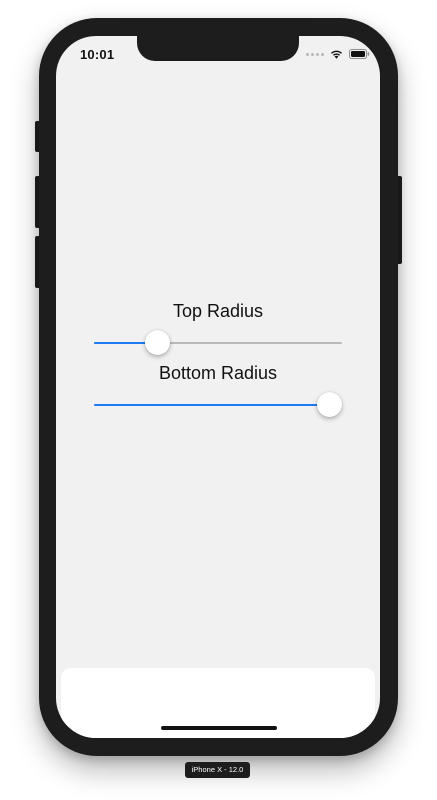 This screenshot has width=437, height=800. What do you see at coordinates (359, 54) in the screenshot?
I see `battery-icon` at bounding box center [359, 54].